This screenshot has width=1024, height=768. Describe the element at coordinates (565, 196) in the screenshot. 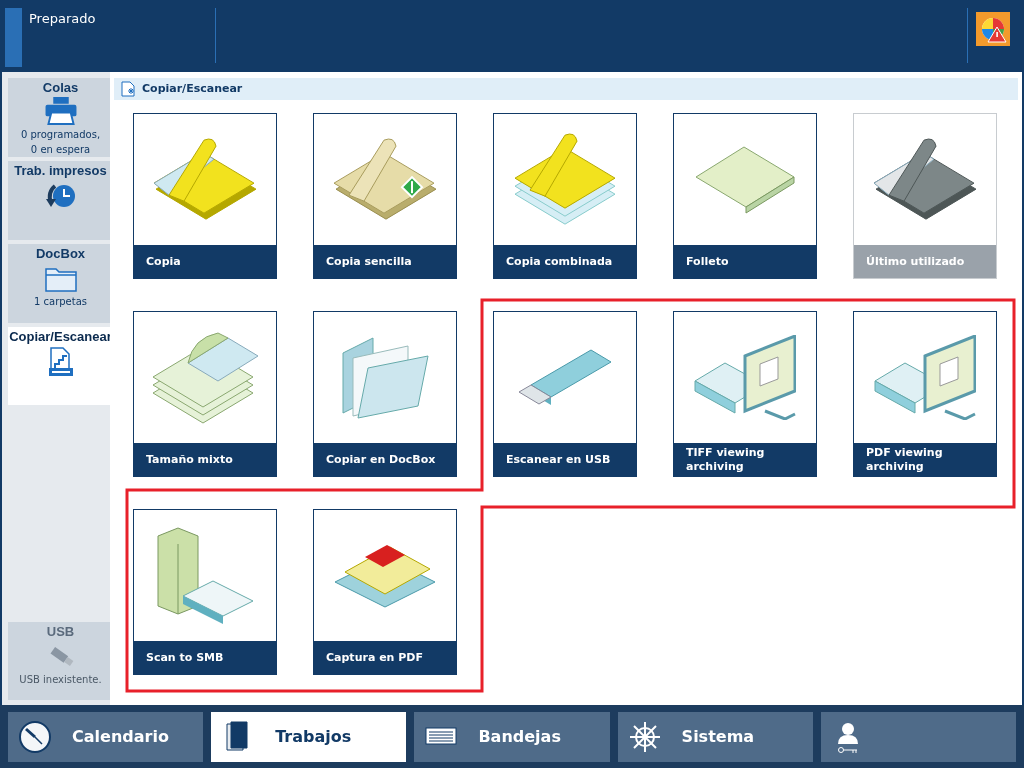

I see `function-tile: Copia combinada` at that location.